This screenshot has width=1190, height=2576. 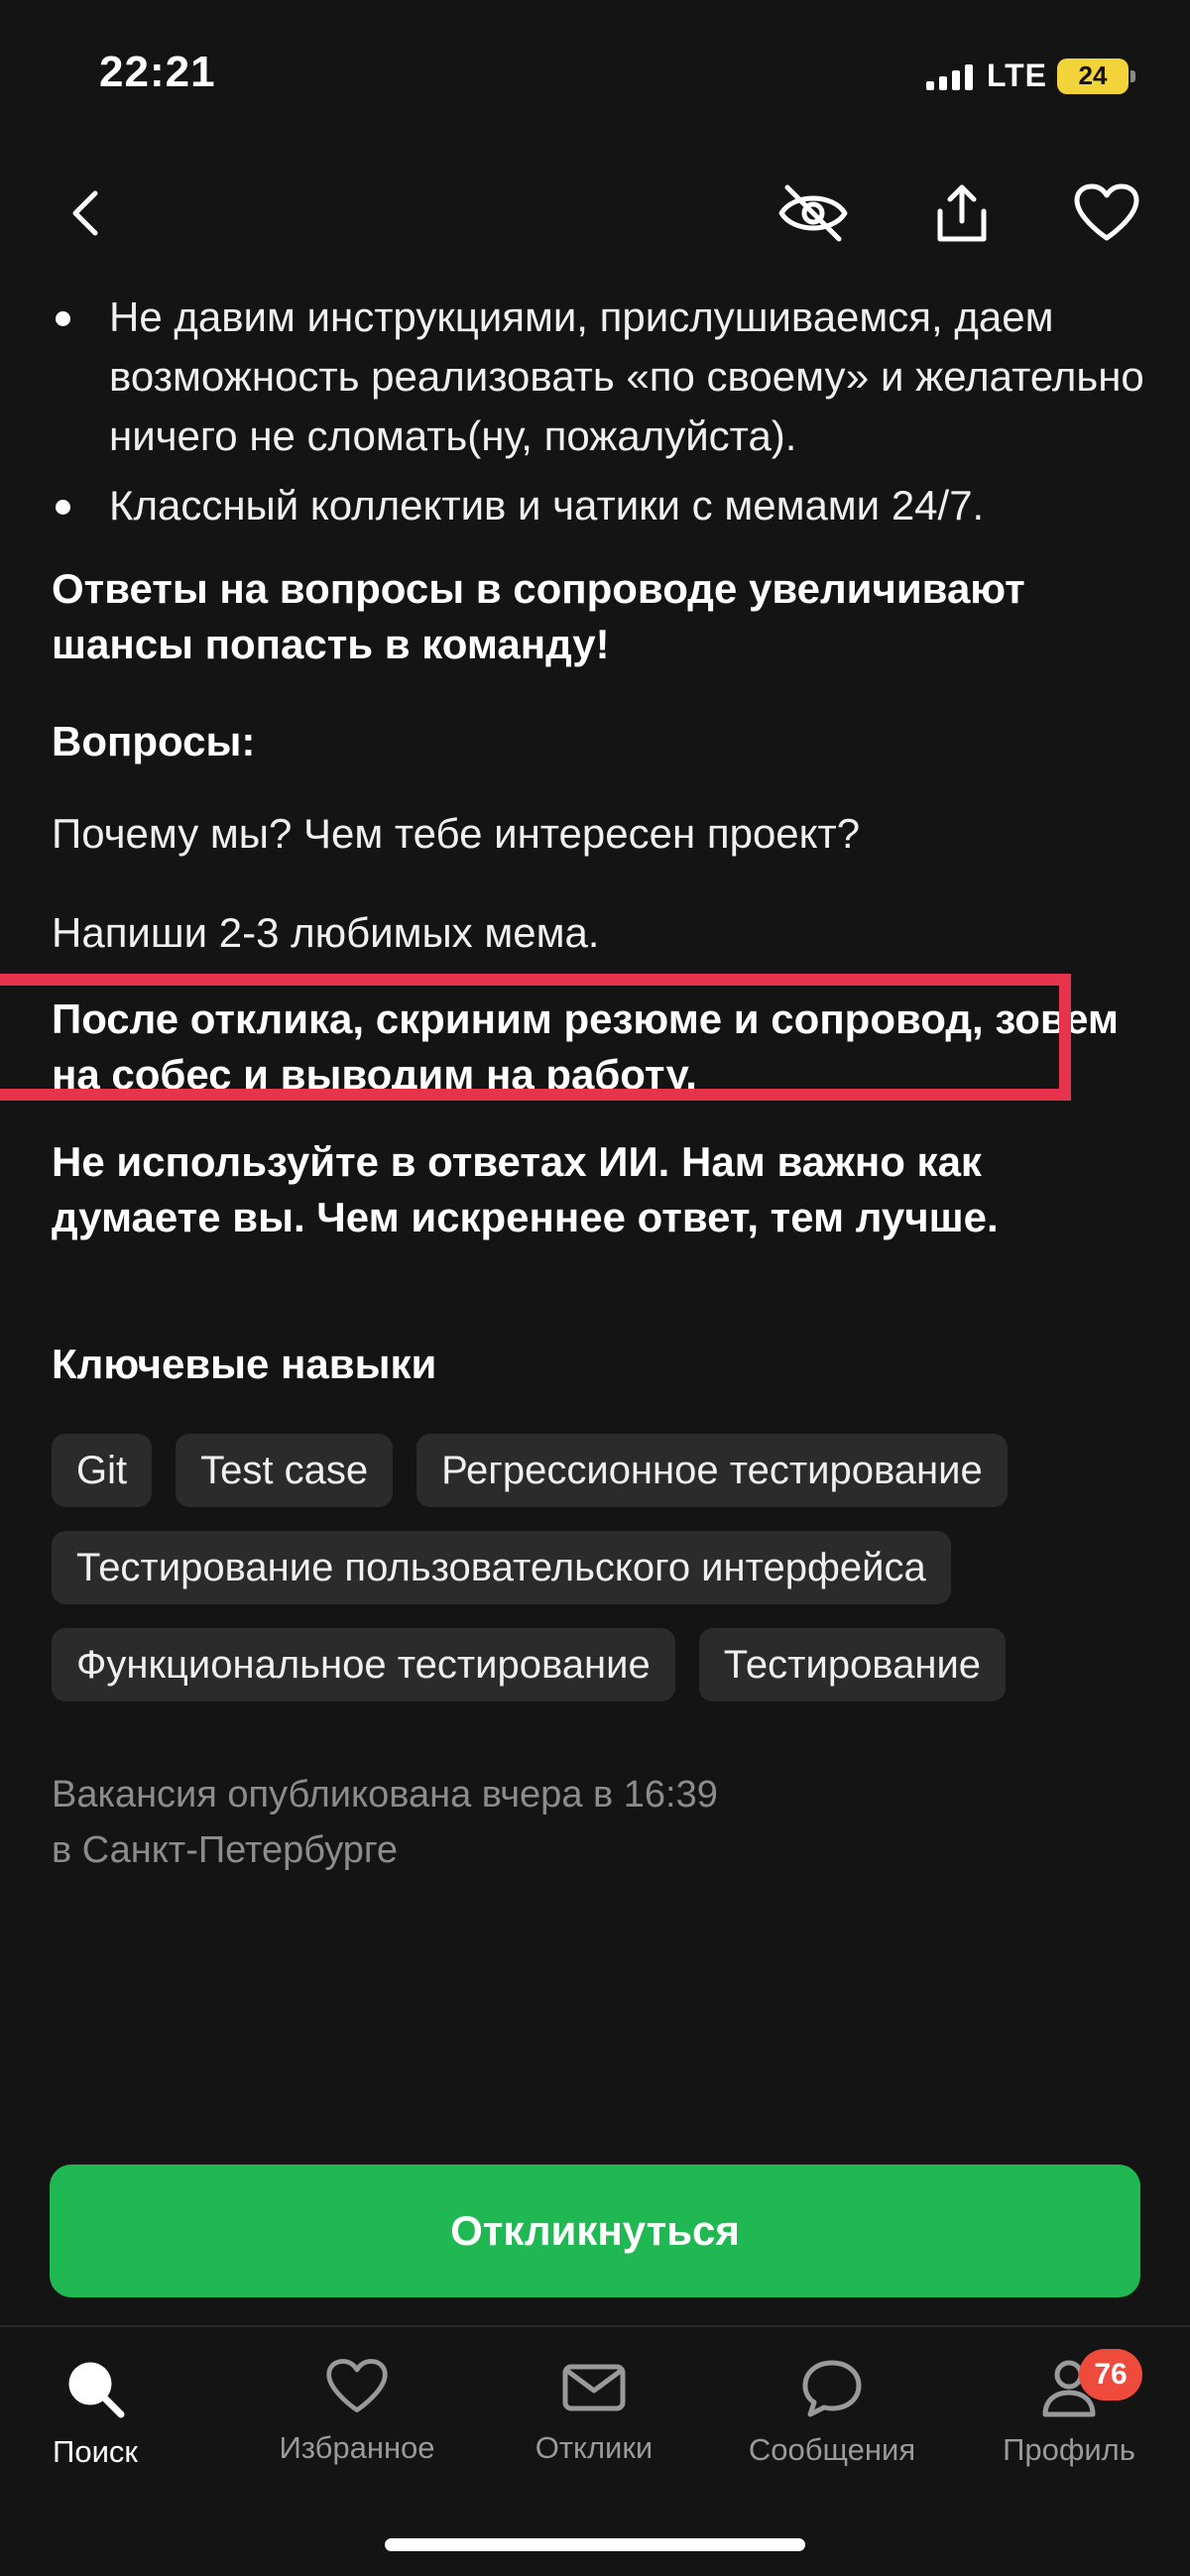 I want to click on battery-icon: 24, so click(x=1096, y=76).